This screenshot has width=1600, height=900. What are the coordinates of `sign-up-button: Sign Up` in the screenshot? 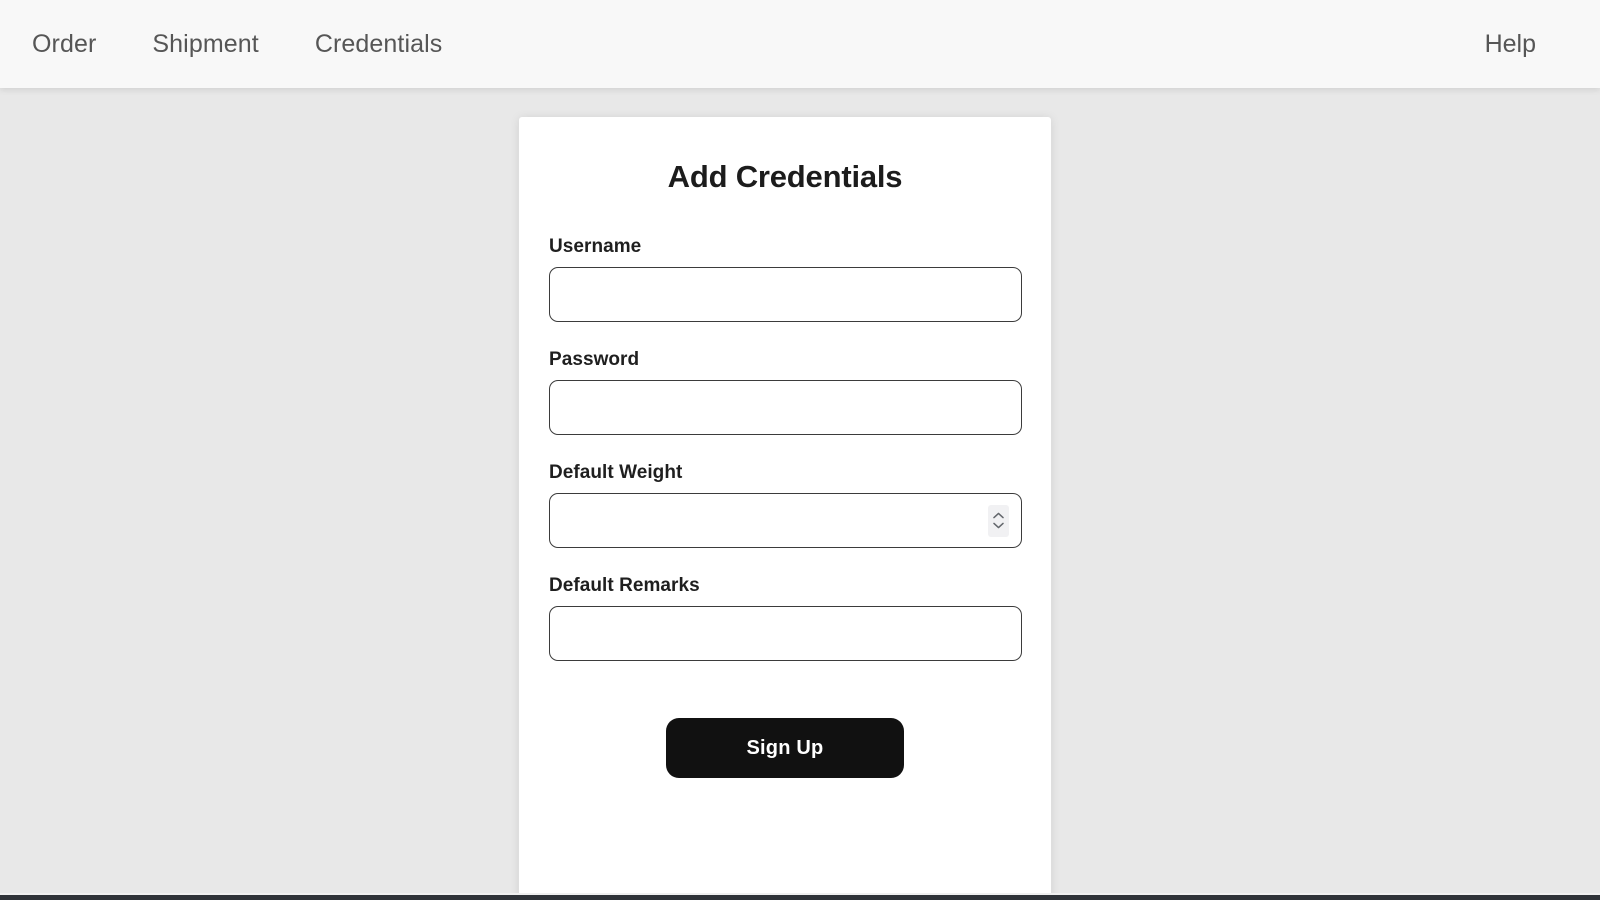 It's located at (785, 748).